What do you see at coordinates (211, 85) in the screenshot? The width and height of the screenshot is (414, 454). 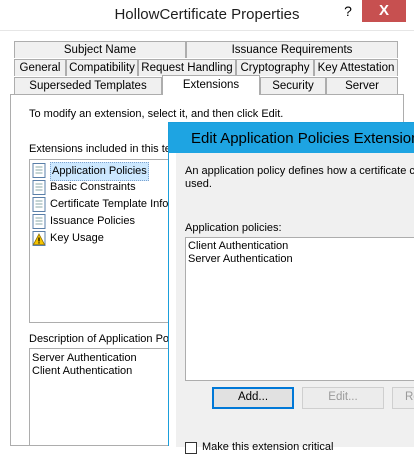 I see `tab-extensions: Extensions` at bounding box center [211, 85].